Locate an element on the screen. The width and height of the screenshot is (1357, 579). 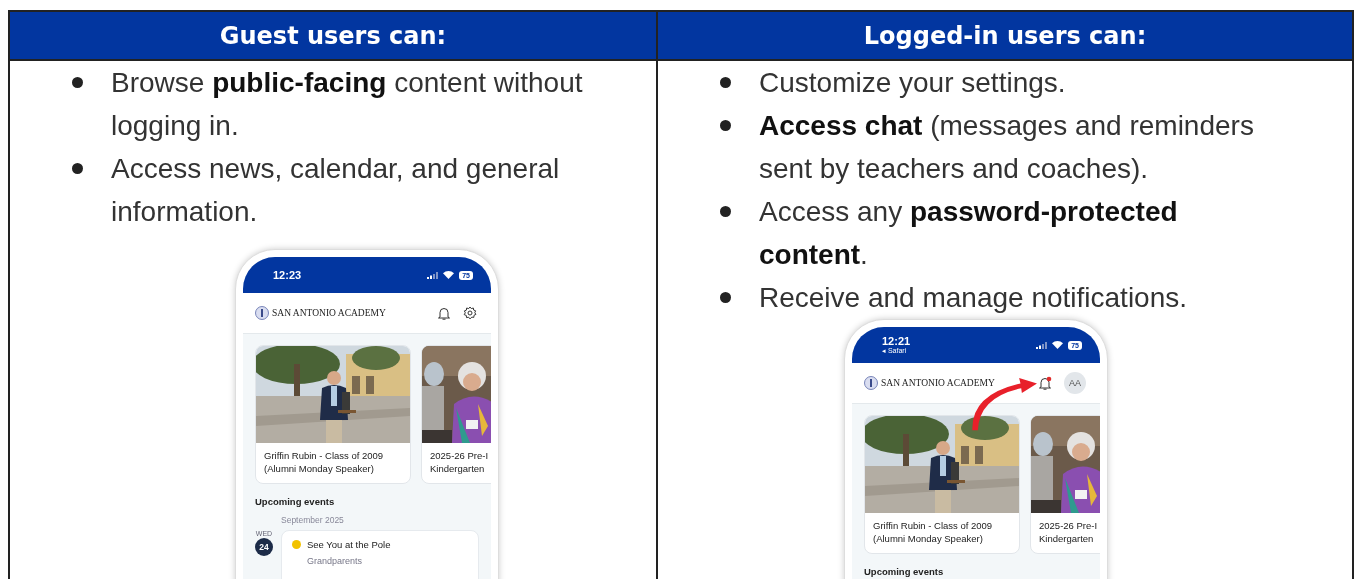
column-heading: Guest users can: is located at coordinates (333, 35).